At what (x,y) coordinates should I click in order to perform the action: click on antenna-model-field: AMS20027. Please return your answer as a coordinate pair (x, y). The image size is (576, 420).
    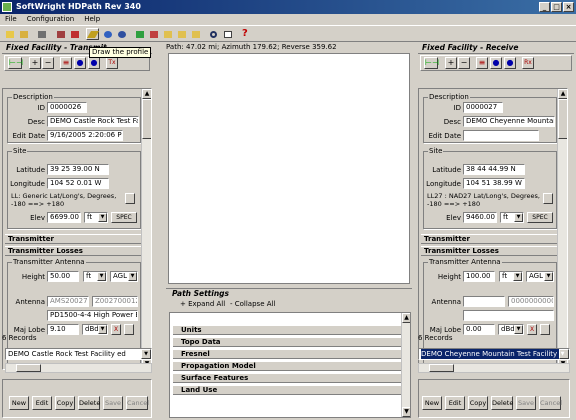
    Looking at the image, I should click on (68, 301).